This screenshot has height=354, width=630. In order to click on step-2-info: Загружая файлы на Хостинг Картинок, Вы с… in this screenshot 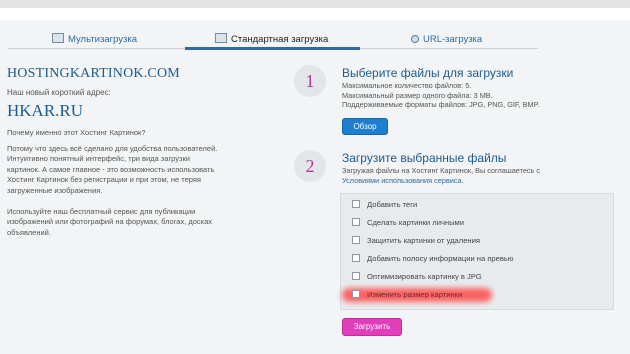, I will do `click(441, 175)`.